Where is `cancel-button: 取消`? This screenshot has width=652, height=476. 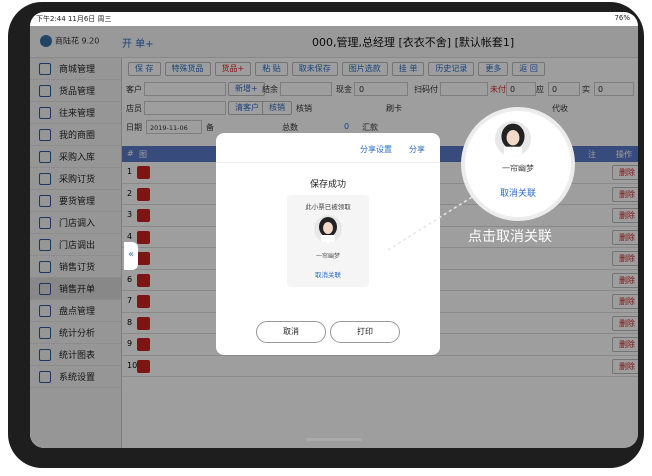 cancel-button: 取消 is located at coordinates (291, 332).